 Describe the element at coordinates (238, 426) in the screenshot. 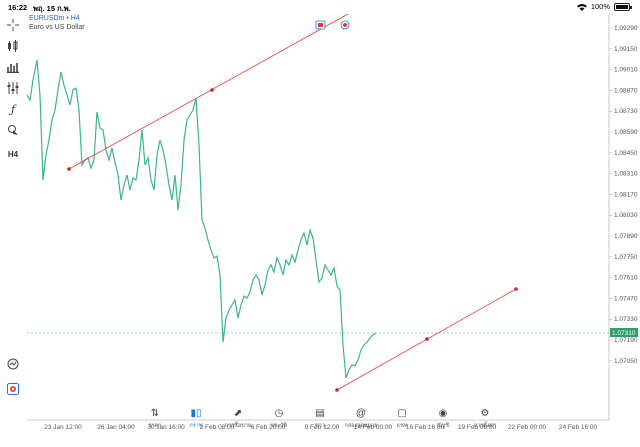

I see `nav-item-label: การซื้อขาย` at that location.